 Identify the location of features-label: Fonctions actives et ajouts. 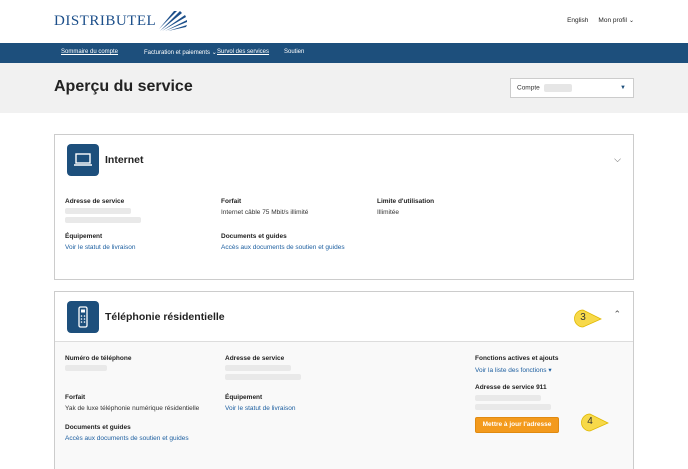
(517, 358).